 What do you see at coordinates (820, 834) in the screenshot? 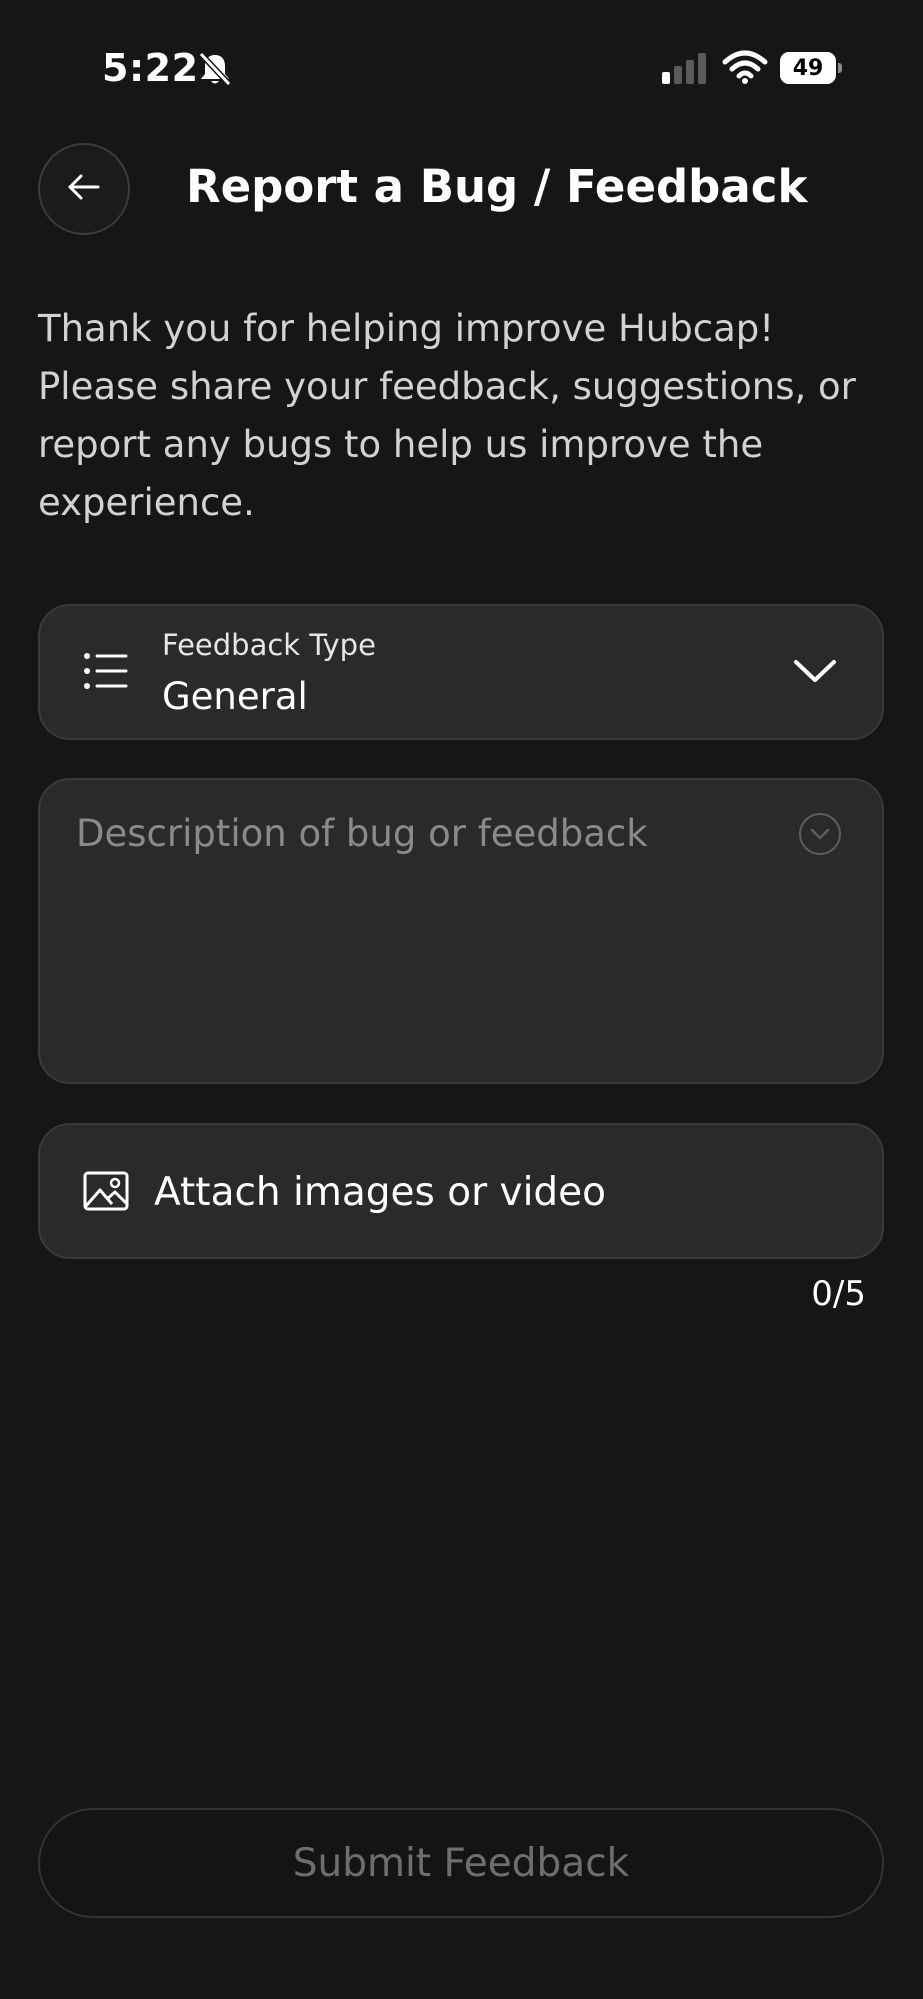
I see `collapse-chevron-icon` at bounding box center [820, 834].